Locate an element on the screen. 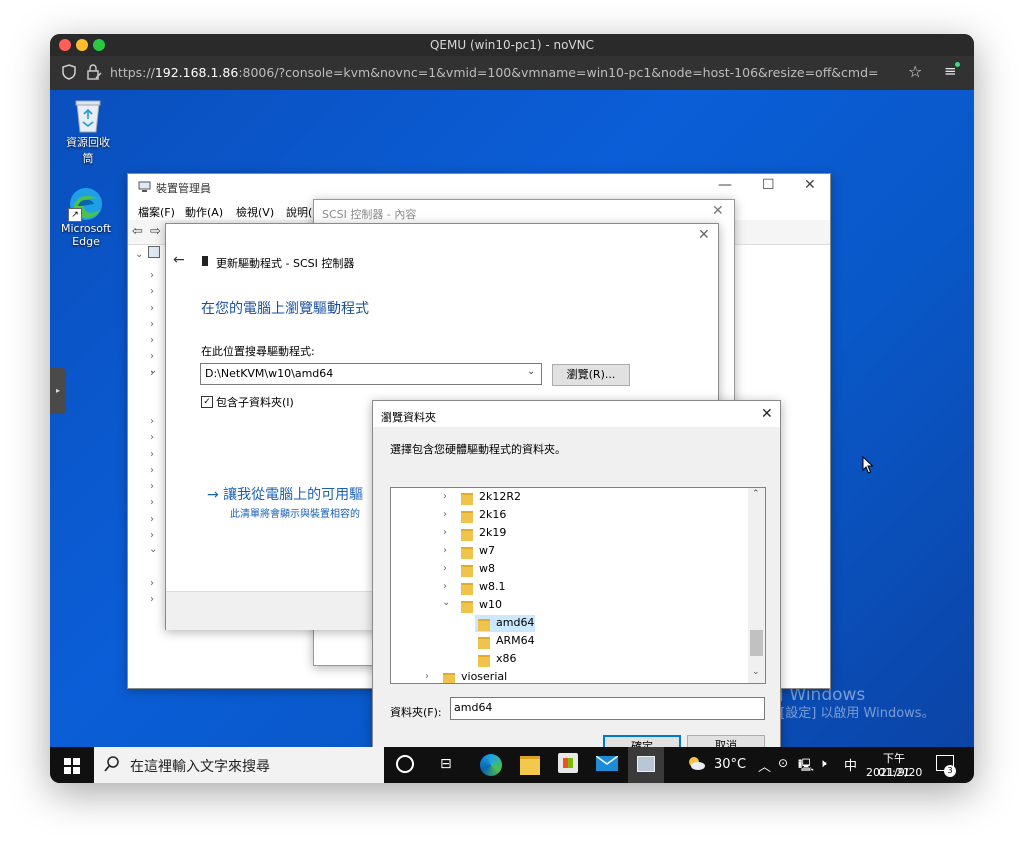 The image size is (1024, 850). edge-taskbar-icon is located at coordinates (491, 765).